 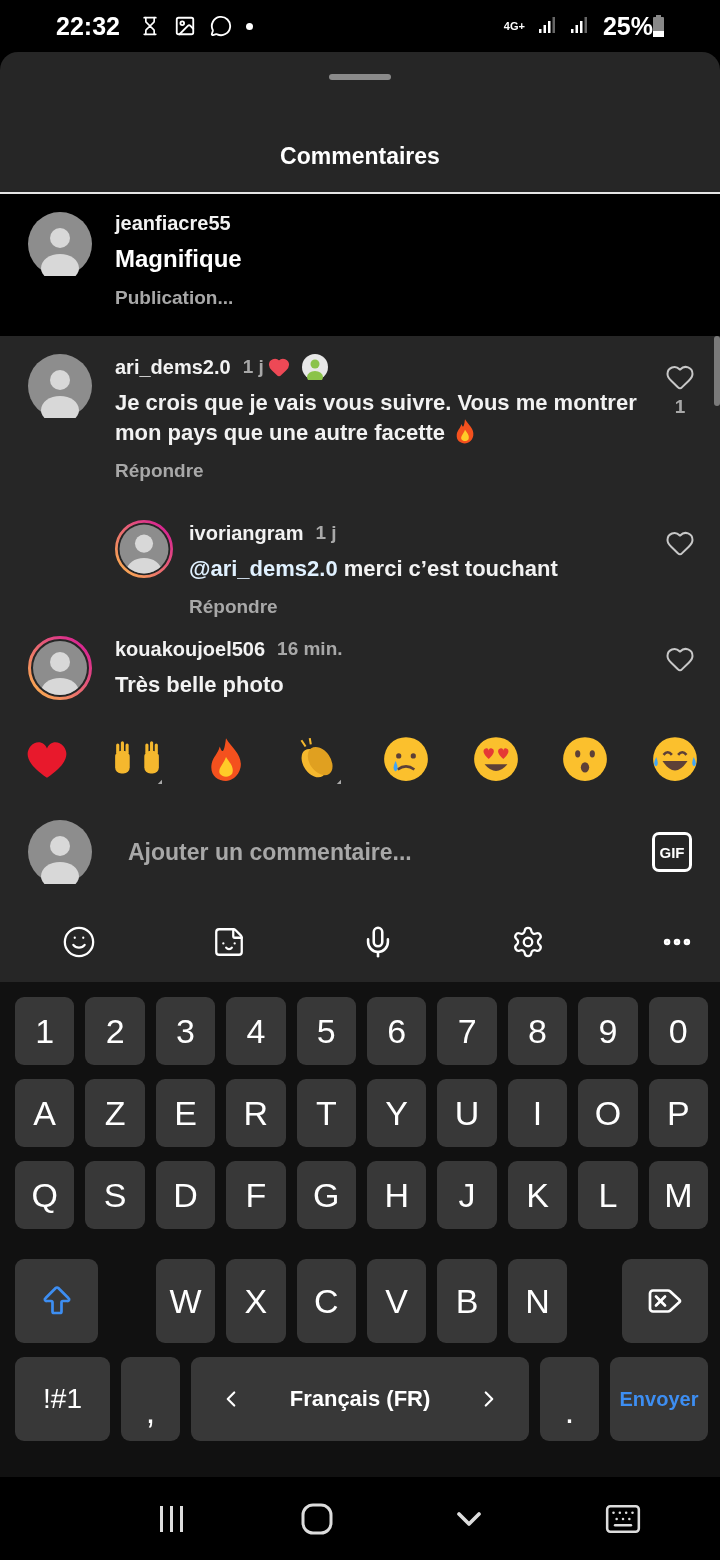 What do you see at coordinates (397, 1113) in the screenshot?
I see `keyboard-key: Y` at bounding box center [397, 1113].